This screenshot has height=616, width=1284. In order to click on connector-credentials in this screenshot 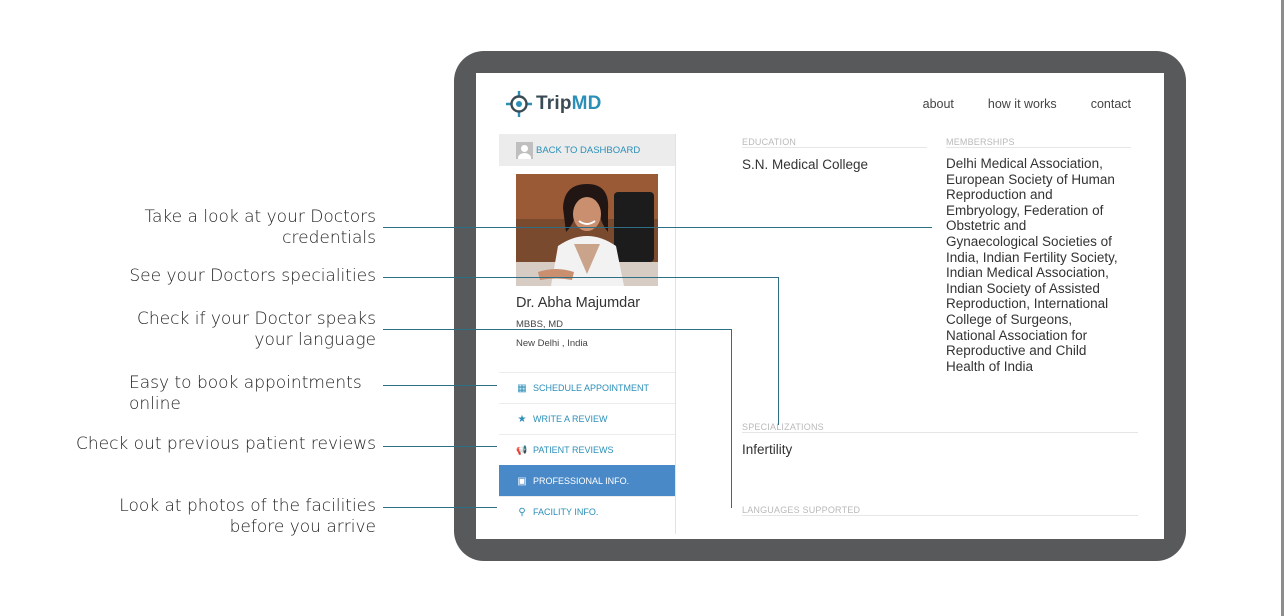, I will do `click(657, 227)`.